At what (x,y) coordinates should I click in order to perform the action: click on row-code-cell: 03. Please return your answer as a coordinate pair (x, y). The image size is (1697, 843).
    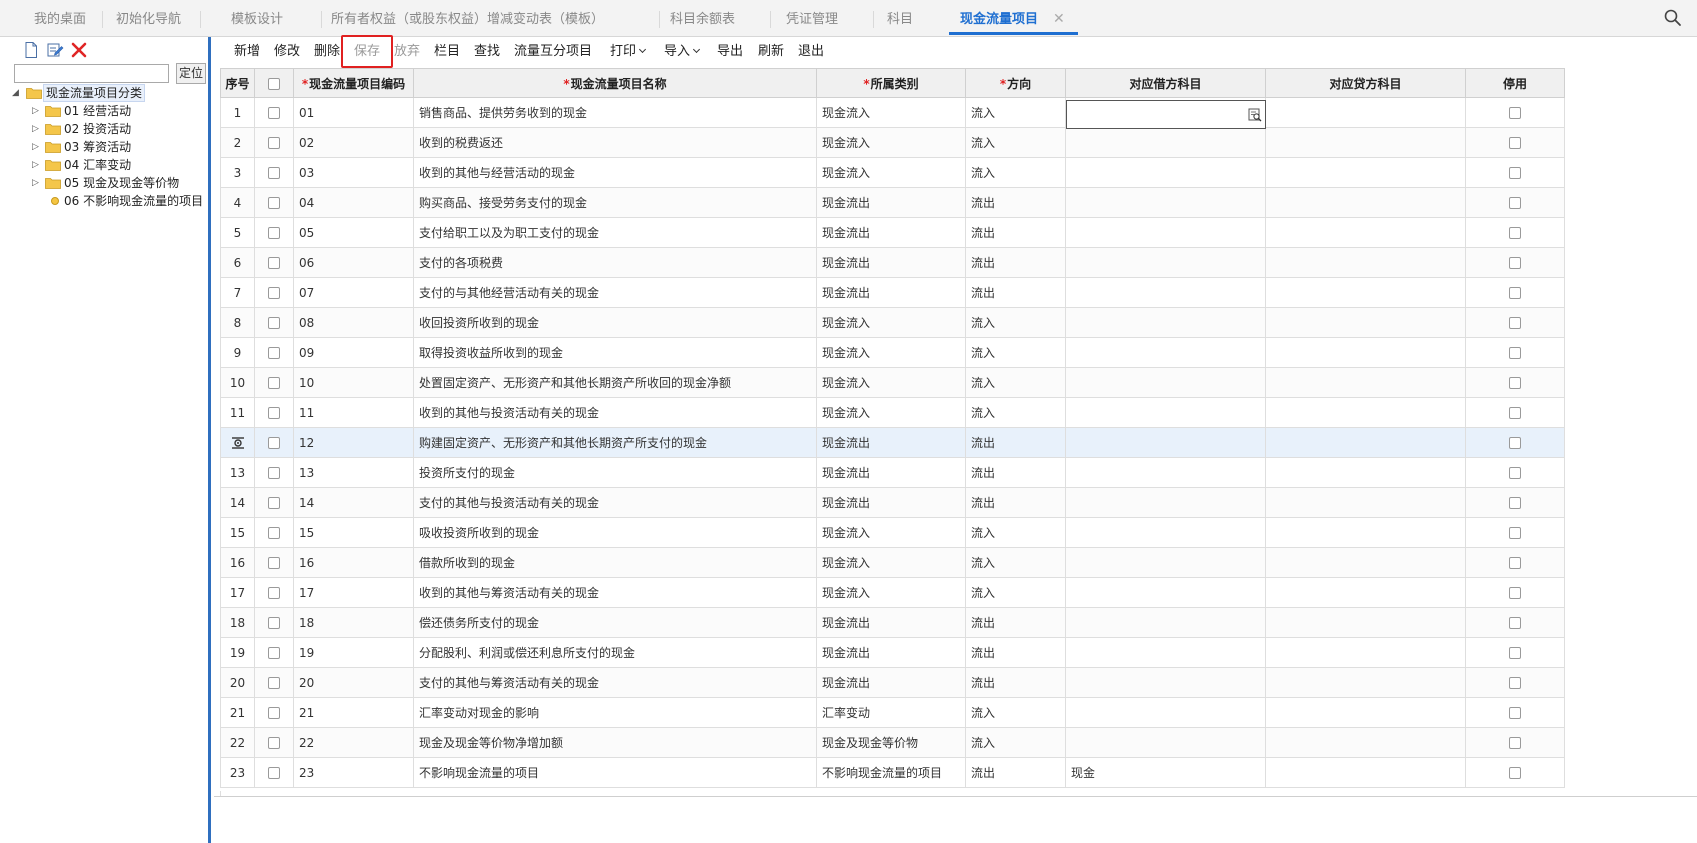
    Looking at the image, I should click on (353, 172).